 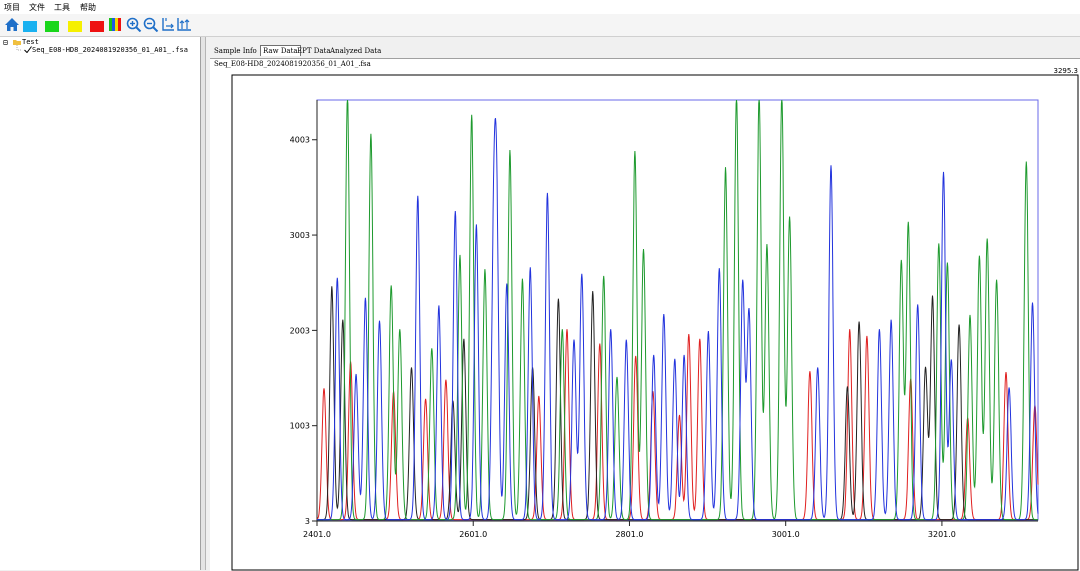 I want to click on home-button, so click(x=12, y=24).